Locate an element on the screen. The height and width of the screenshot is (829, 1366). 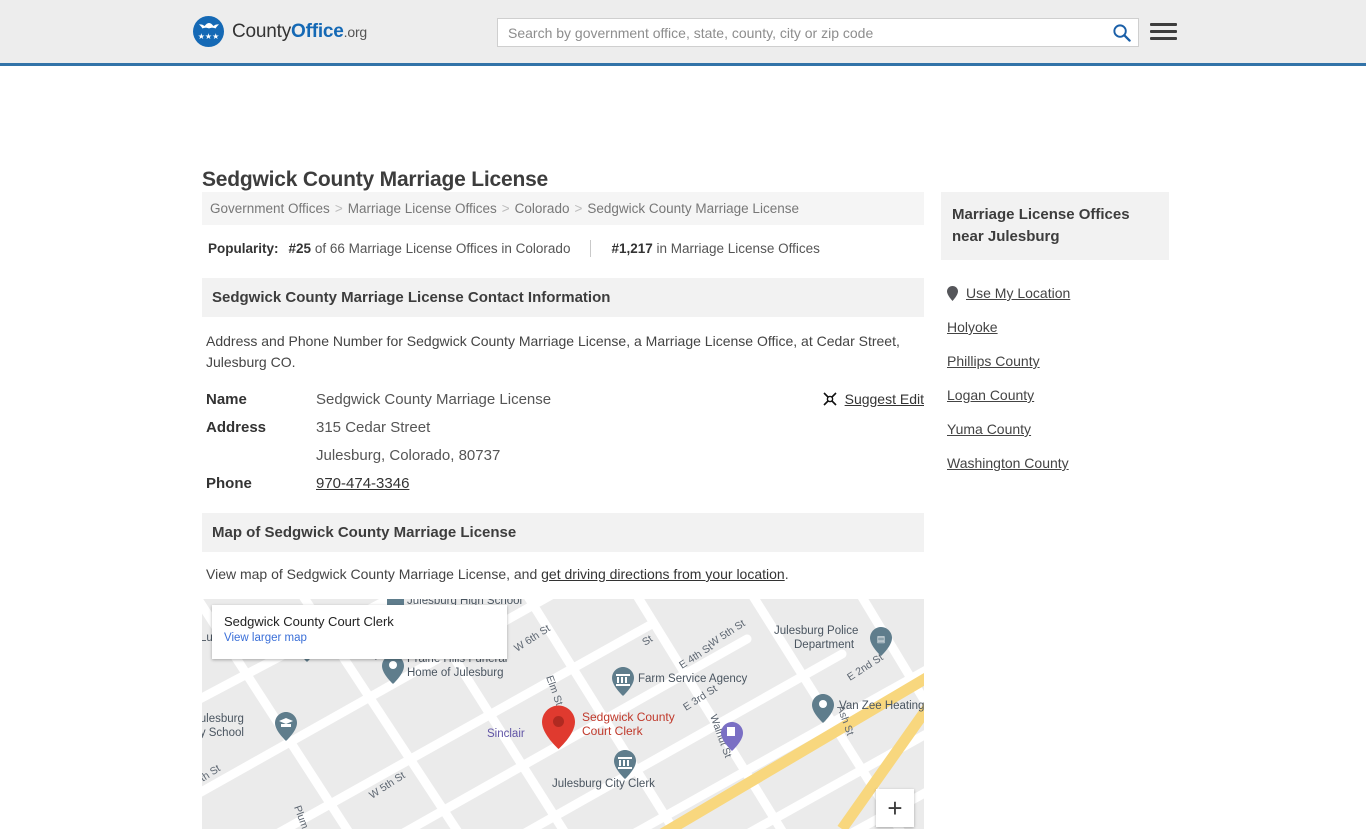
sidebar-link: Washington County is located at coordinates (1008, 463).